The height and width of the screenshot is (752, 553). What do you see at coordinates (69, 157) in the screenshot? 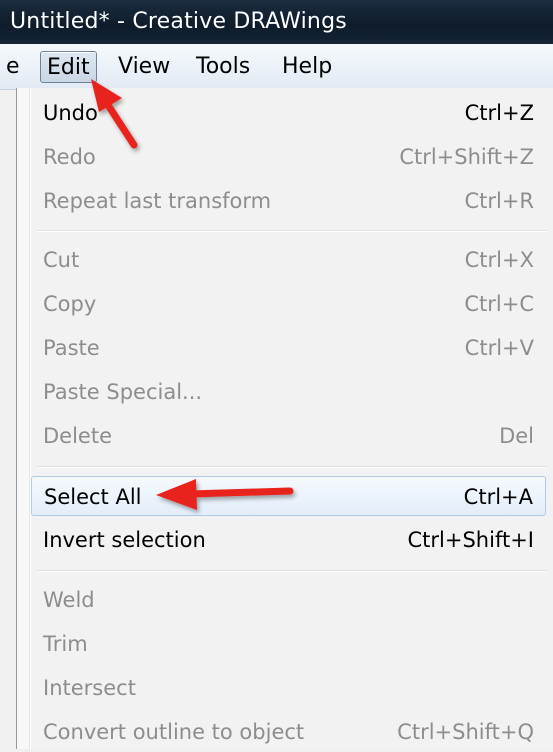
I see `menu-item-label: Redo` at bounding box center [69, 157].